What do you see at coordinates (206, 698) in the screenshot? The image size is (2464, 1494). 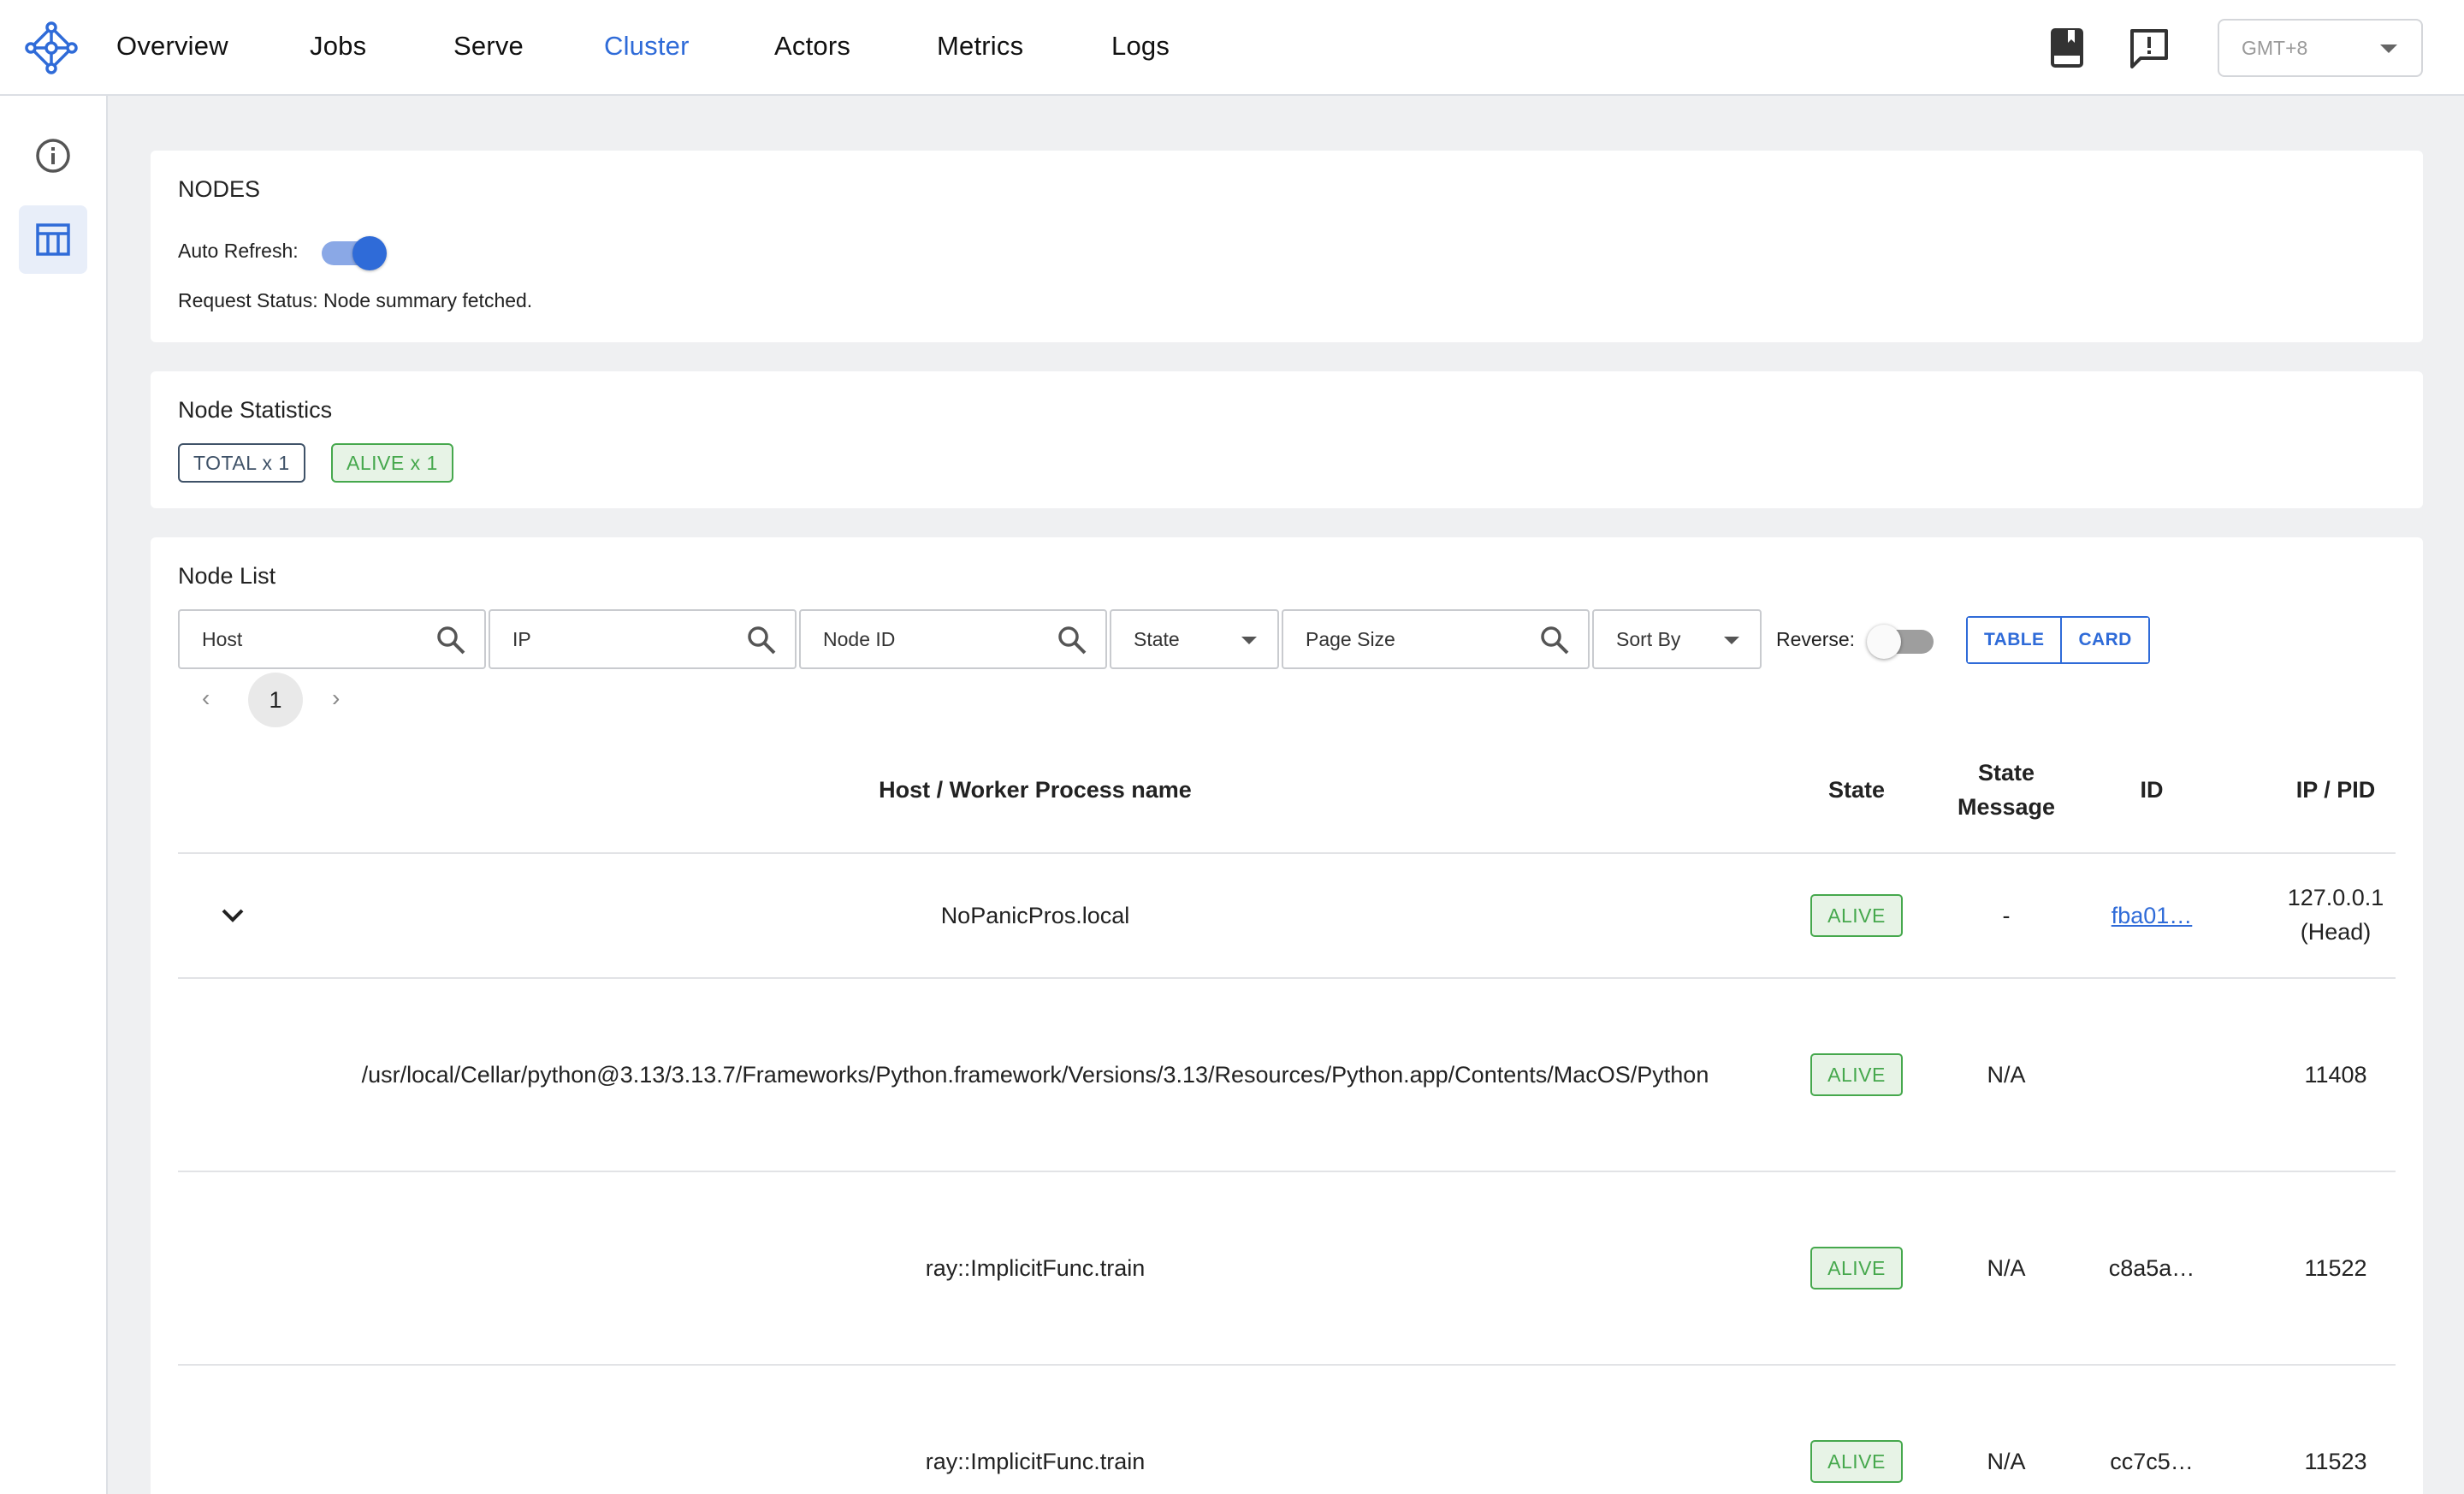 I see `previous-page-icon: ‹` at bounding box center [206, 698].